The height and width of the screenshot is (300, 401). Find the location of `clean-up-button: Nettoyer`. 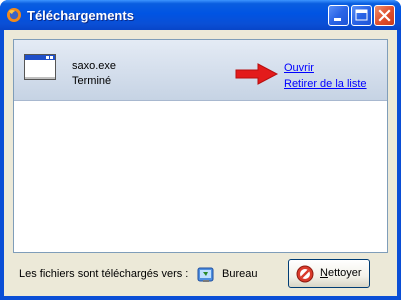

clean-up-button: Nettoyer is located at coordinates (329, 273).